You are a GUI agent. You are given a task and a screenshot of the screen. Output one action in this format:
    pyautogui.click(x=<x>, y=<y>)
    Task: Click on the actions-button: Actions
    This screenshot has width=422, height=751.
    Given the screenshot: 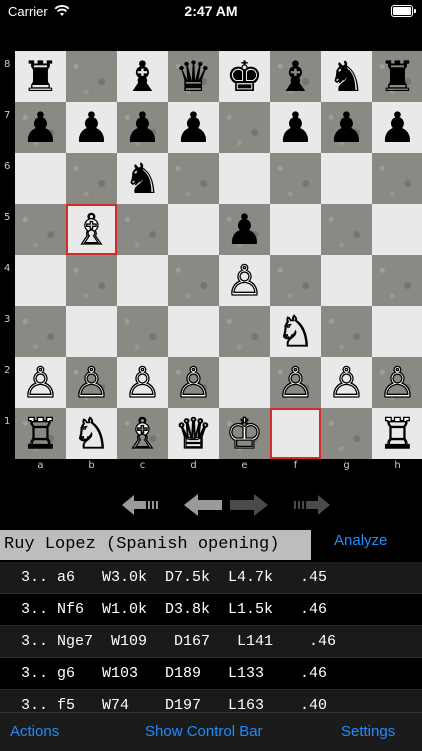 What is the action you would take?
    pyautogui.click(x=34, y=731)
    